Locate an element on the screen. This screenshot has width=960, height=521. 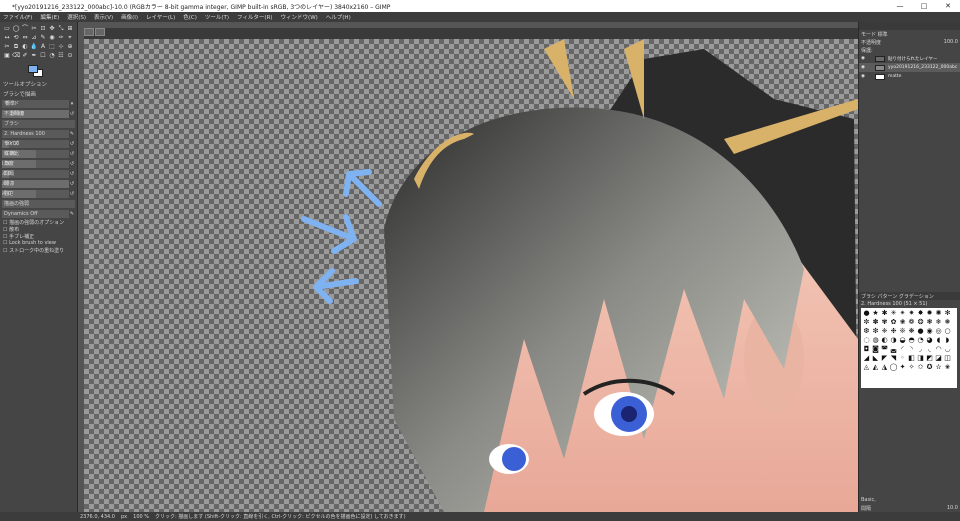
brush-icon: ◌ is located at coordinates (866, 340).